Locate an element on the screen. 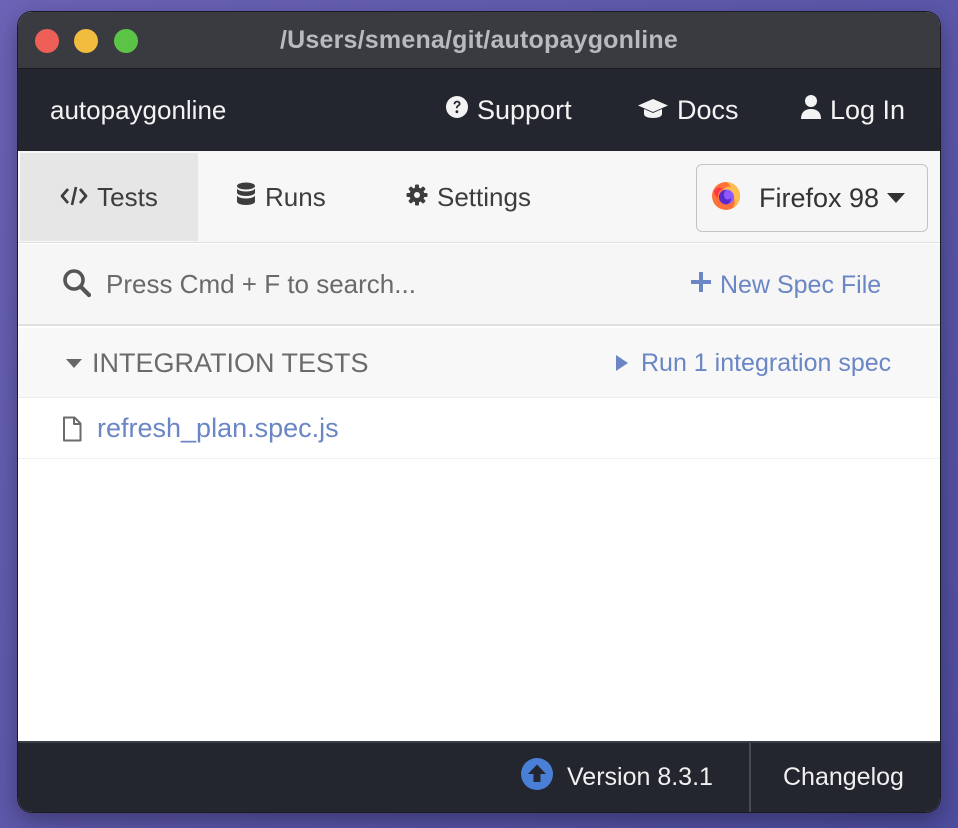  version-label: Version 8.3.1 is located at coordinates (640, 777).